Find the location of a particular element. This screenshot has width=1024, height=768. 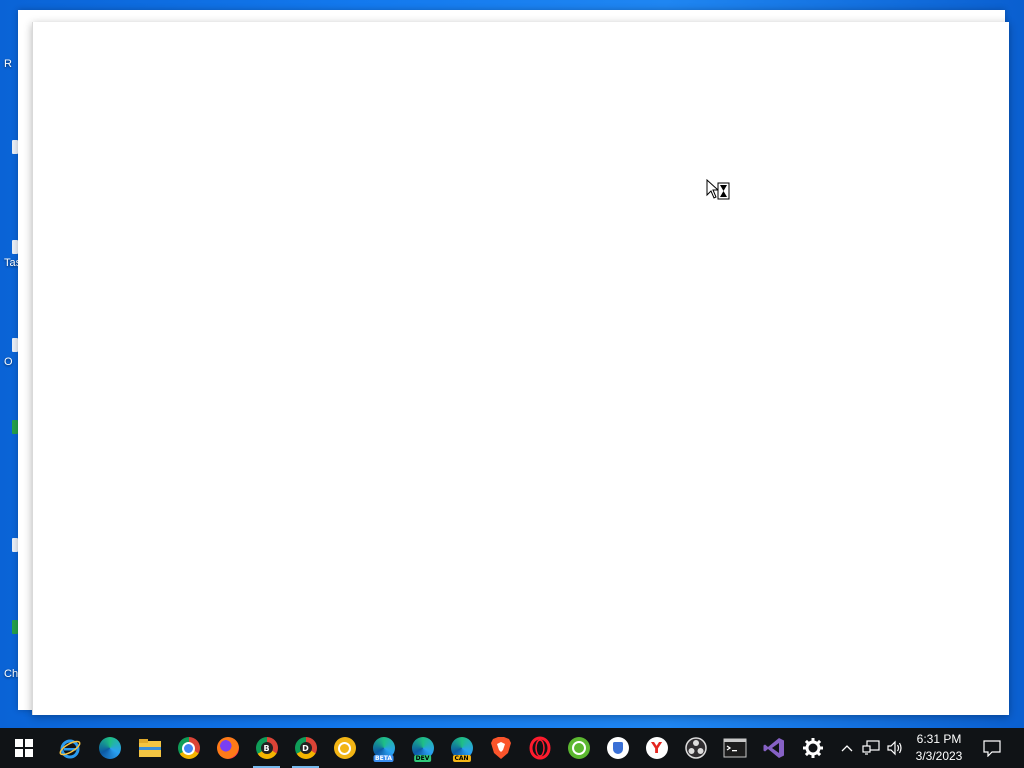

chrome-dev-icon: D is located at coordinates (305, 748).